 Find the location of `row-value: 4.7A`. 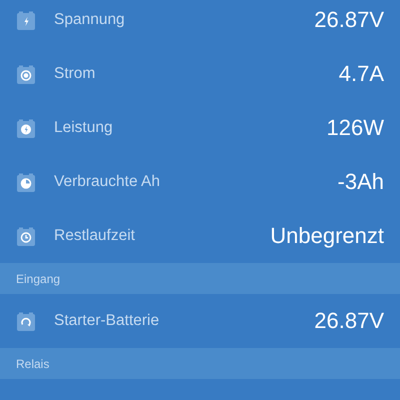

row-value: 4.7A is located at coordinates (361, 74).